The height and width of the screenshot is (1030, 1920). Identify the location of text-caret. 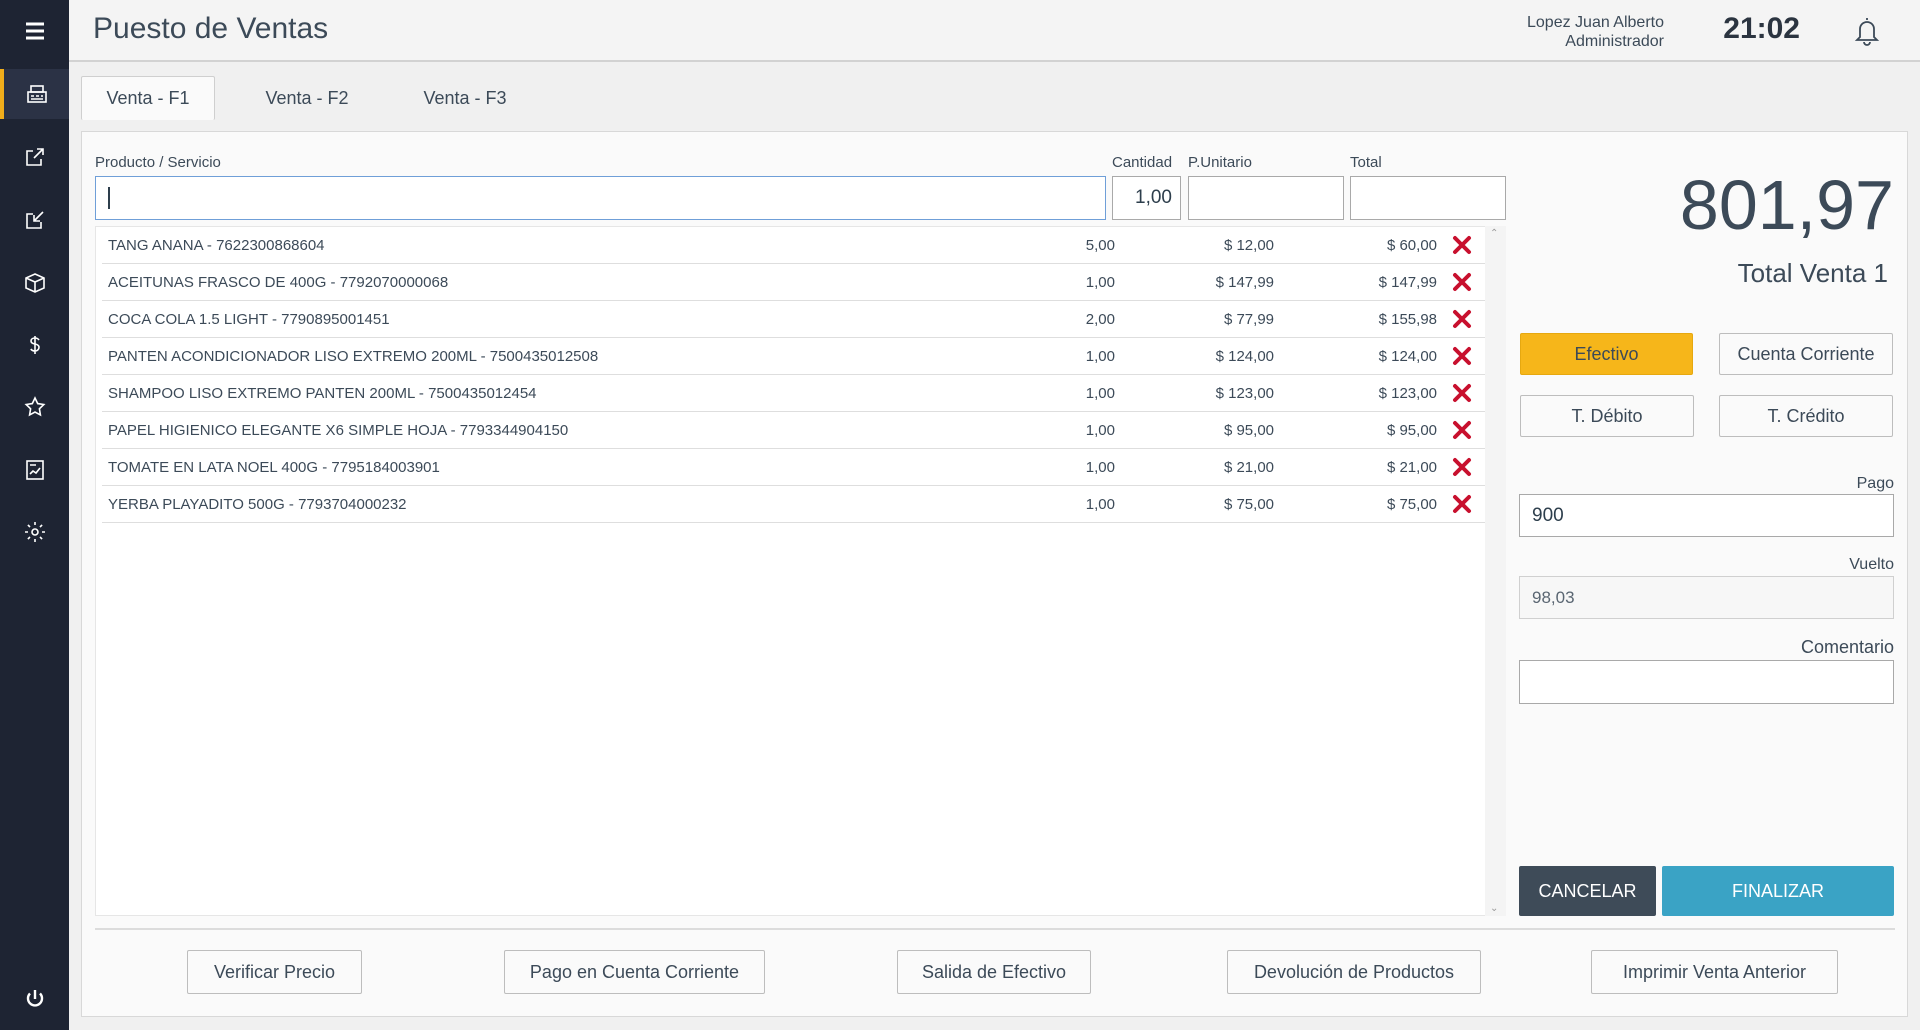
(109, 198).